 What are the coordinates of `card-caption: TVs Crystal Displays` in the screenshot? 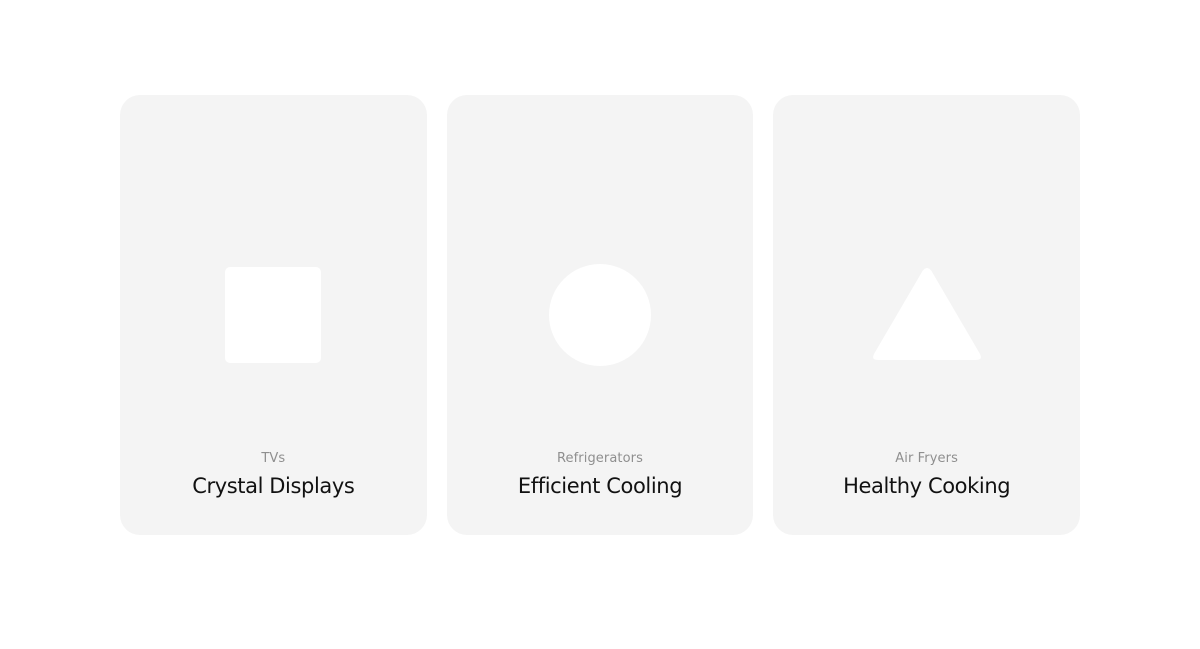 It's located at (273, 475).